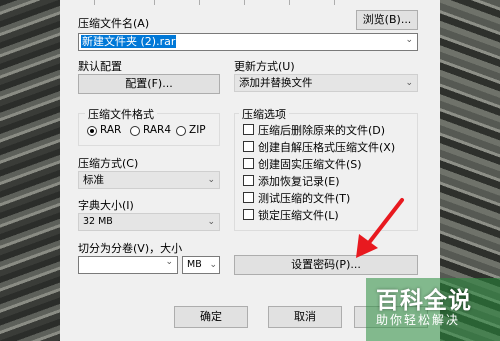  I want to click on option-label: 压缩后删除原来的文件(D), so click(322, 130).